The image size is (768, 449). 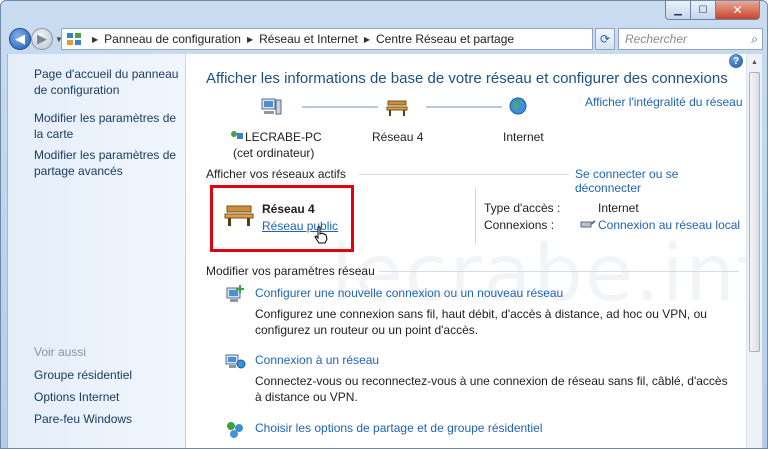 I want to click on globe-icon, so click(x=518, y=106).